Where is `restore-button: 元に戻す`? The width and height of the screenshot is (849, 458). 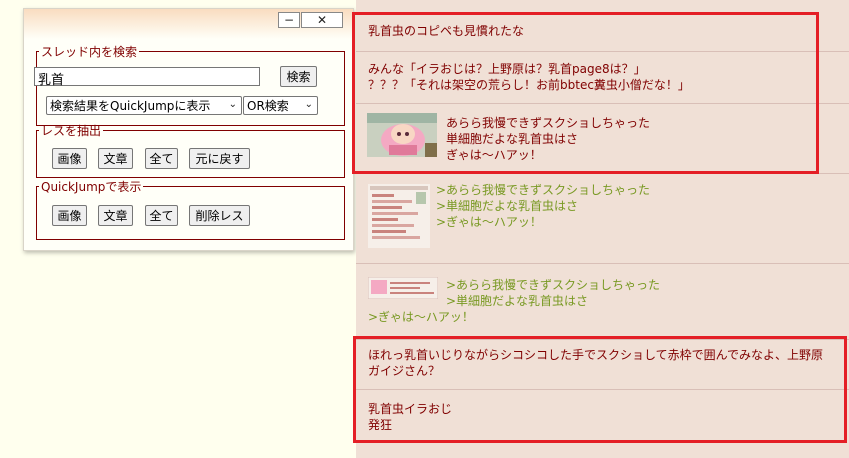 restore-button: 元に戻す is located at coordinates (219, 158).